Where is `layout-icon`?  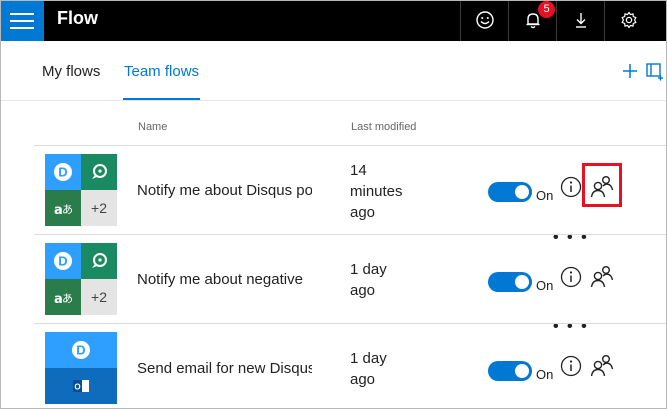
layout-icon is located at coordinates (654, 72).